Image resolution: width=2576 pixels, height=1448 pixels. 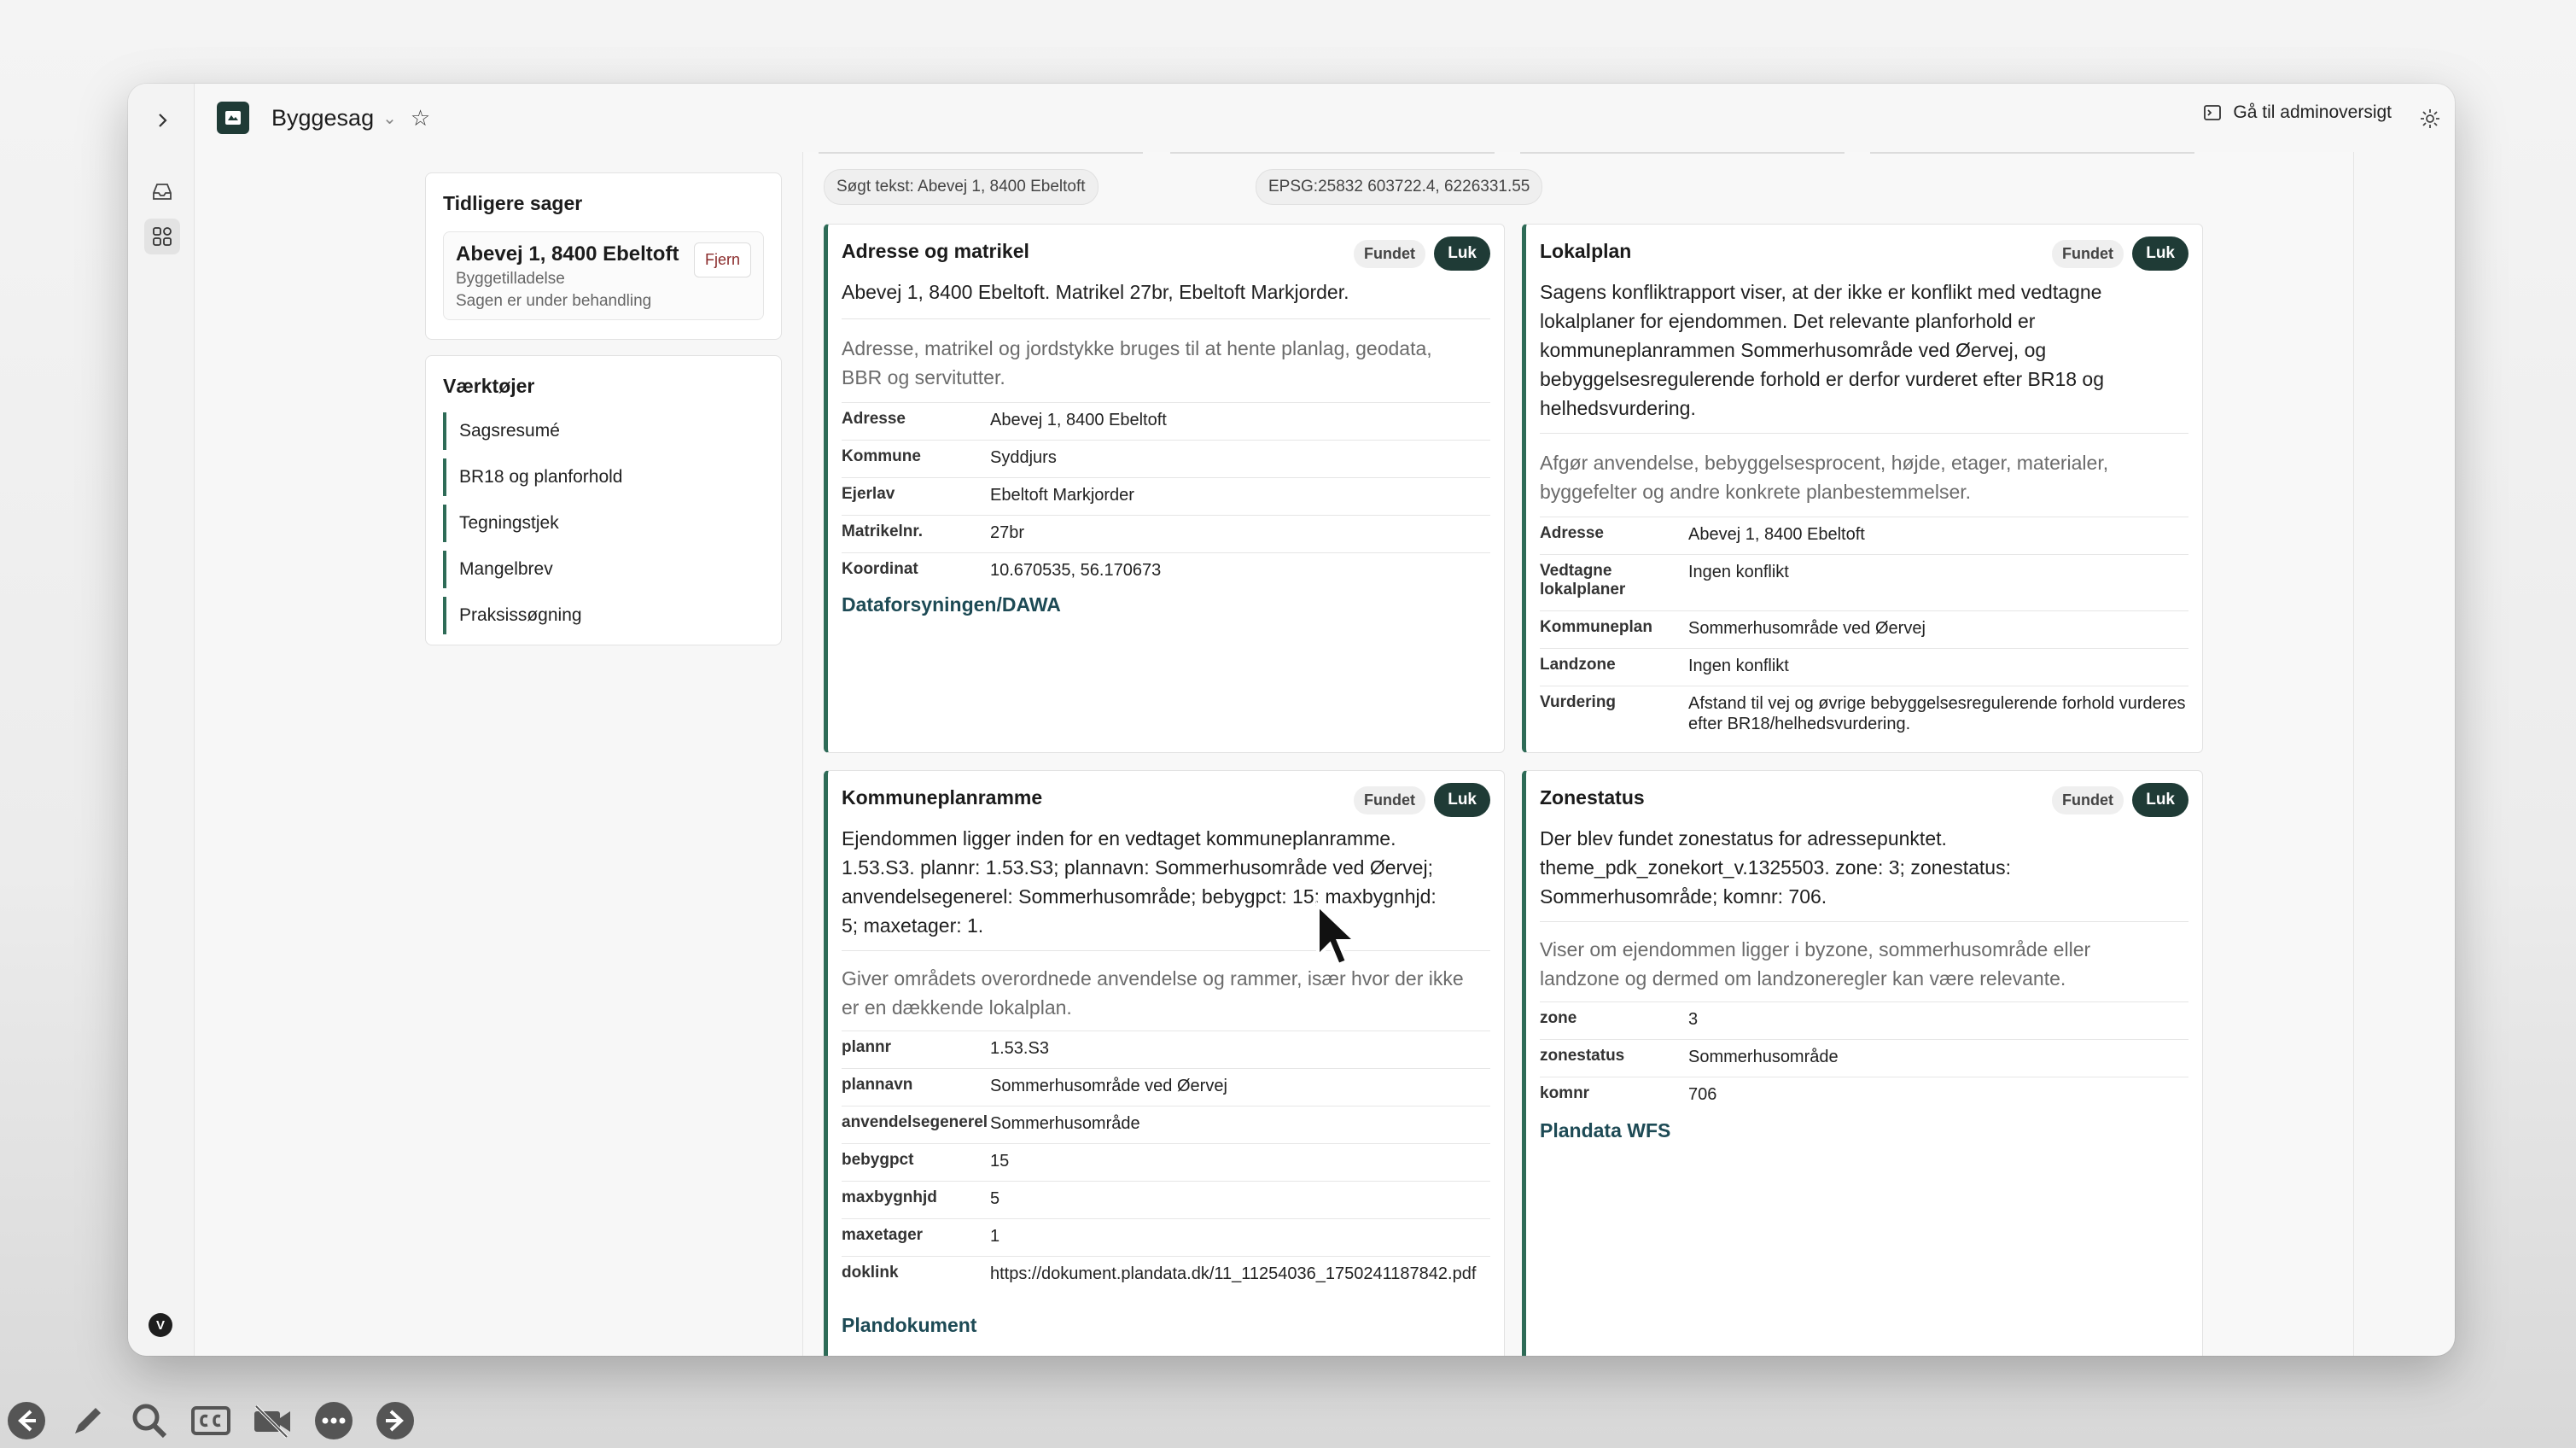 I want to click on case-status: Sagen er under behandling, so click(x=554, y=301).